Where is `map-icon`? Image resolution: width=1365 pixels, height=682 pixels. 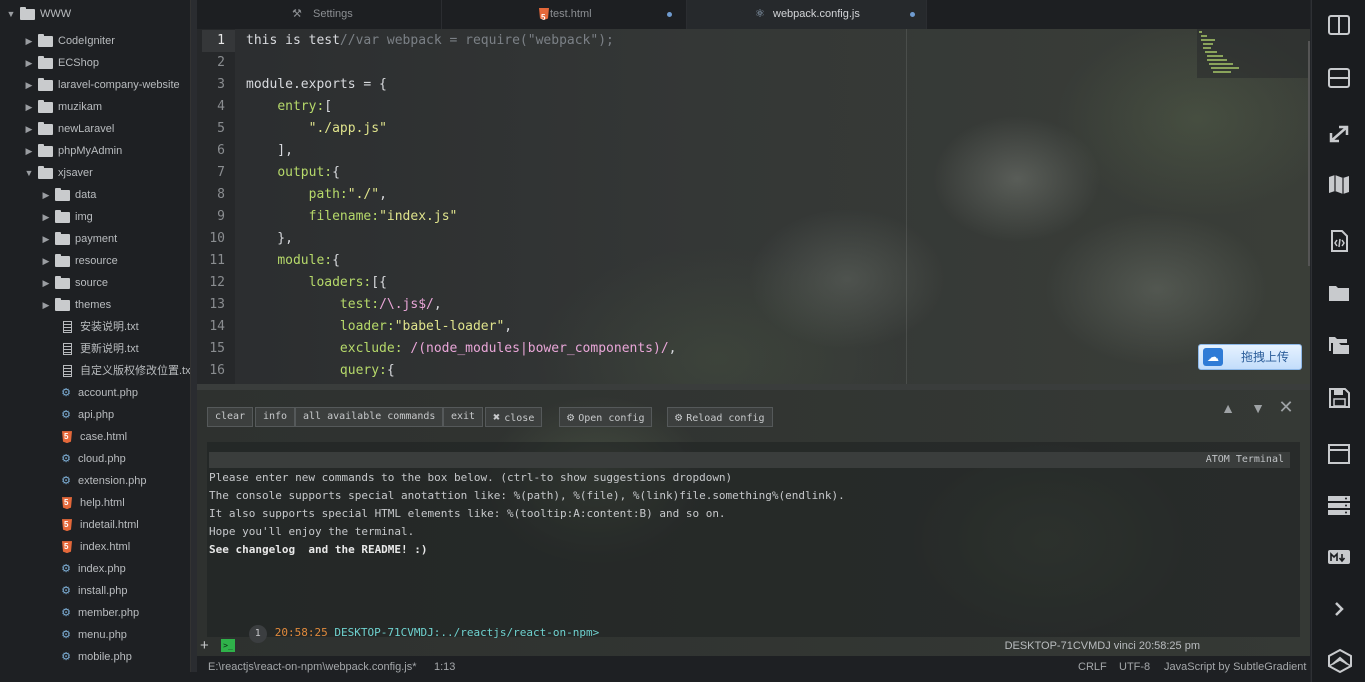
map-icon is located at coordinates (1339, 184).